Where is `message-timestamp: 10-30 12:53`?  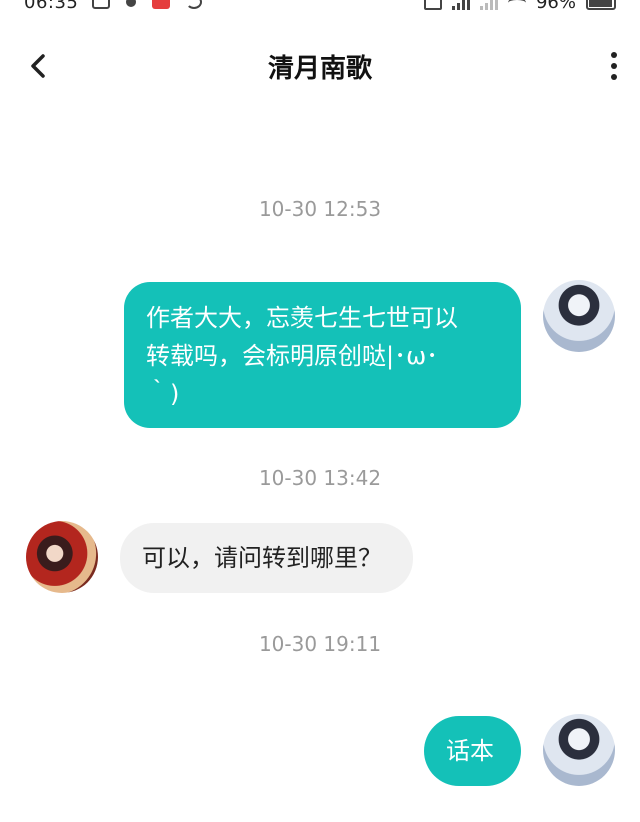
message-timestamp: 10-30 12:53 is located at coordinates (320, 209).